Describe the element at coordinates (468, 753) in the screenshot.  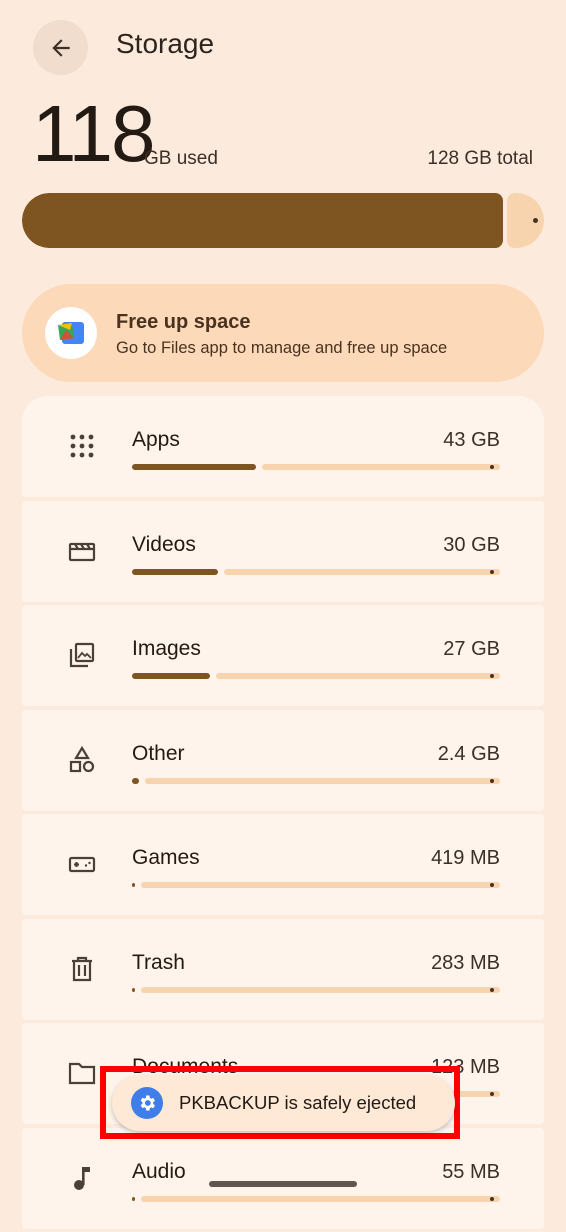
I see `category-size: 2.4 GB` at that location.